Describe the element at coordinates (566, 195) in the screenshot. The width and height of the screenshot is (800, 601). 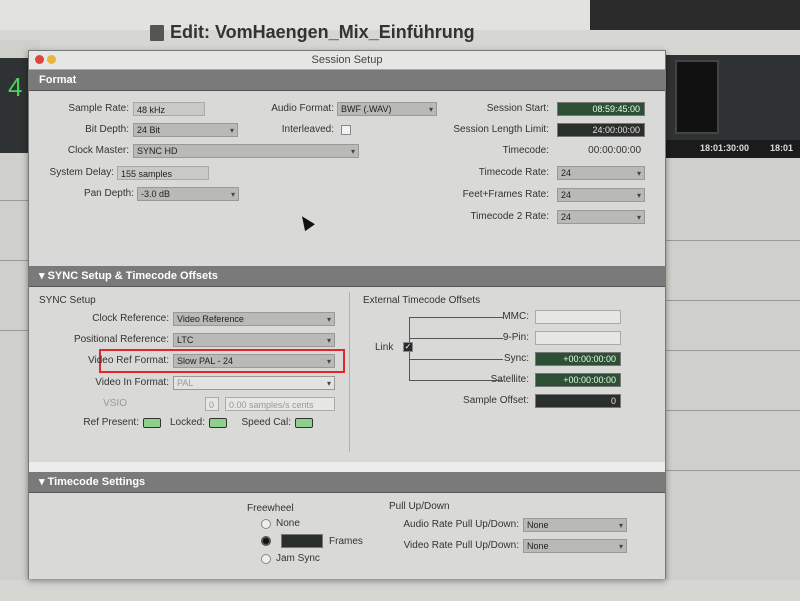
I see `feet-frames-value: 24` at that location.